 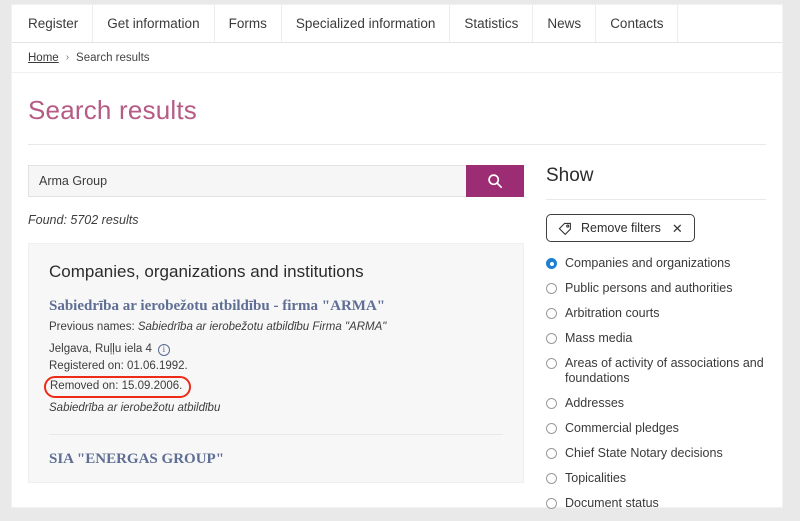 What do you see at coordinates (612, 313) in the screenshot?
I see `filter-option-label: Arbitration courts` at bounding box center [612, 313].